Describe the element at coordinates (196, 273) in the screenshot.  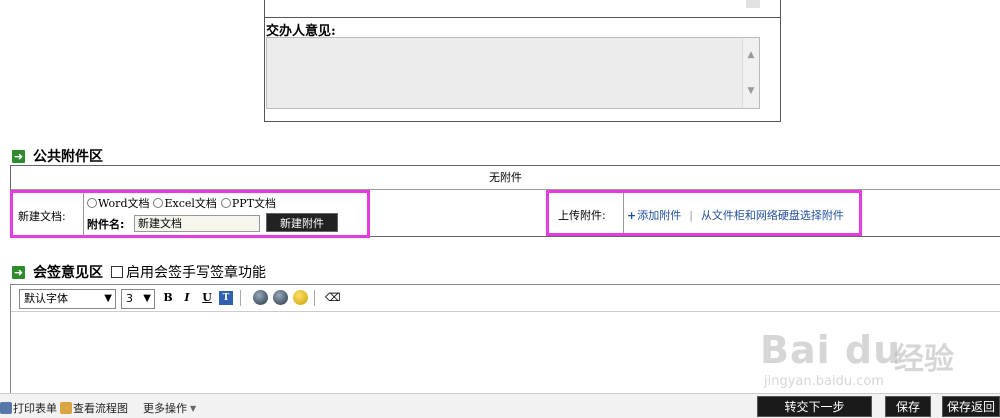
I see `handwriting-signature-label: 启用会签手写签章功能` at that location.